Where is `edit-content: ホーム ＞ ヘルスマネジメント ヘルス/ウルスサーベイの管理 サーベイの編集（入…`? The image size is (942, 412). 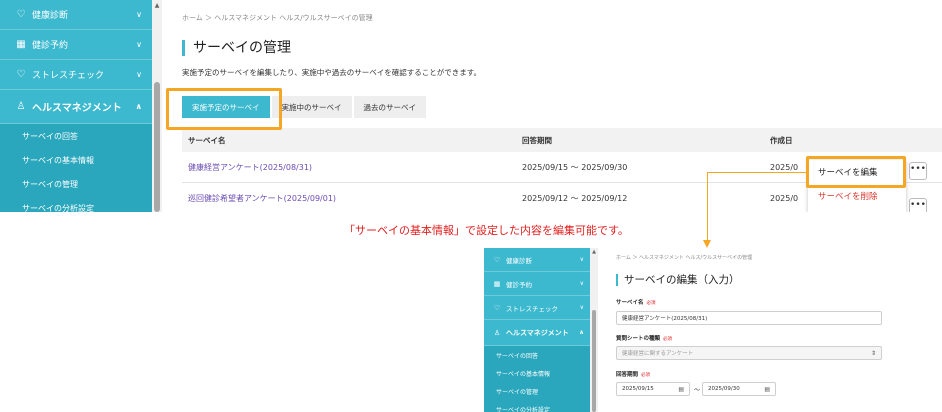 edit-content: ホーム ＞ ヘルスマネジメント ヘルス/ウルスサーベイの管理 サーベイの編集（入… is located at coordinates (746, 330).